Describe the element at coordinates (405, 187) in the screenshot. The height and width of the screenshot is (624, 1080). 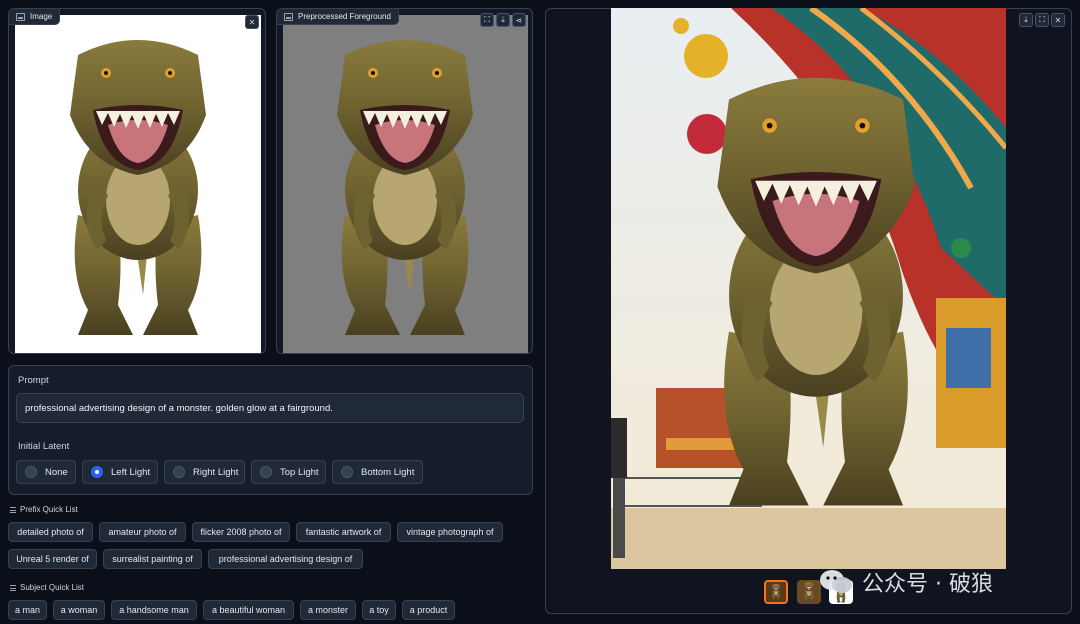
I see `dinosaur-foreground-image` at that location.